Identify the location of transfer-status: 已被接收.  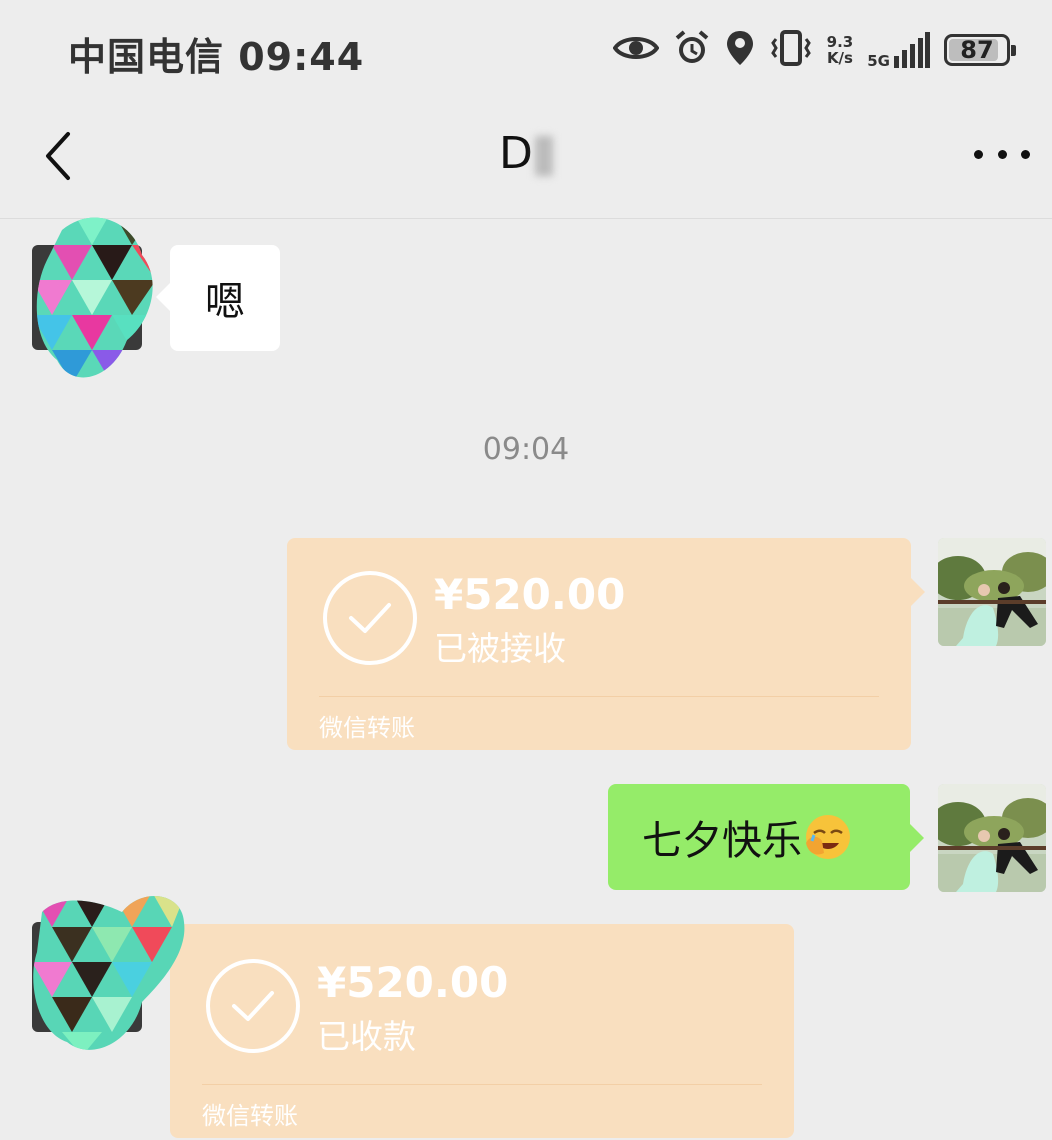
(500, 648).